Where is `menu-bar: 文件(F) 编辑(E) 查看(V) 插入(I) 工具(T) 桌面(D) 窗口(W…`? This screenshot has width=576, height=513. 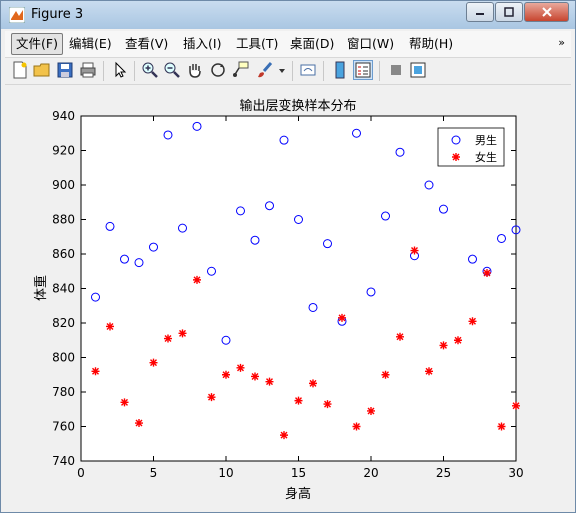
menu-bar: 文件(F) 编辑(E) 查看(V) 插入(I) 工具(T) 桌面(D) 窗口(W… is located at coordinates (288, 44).